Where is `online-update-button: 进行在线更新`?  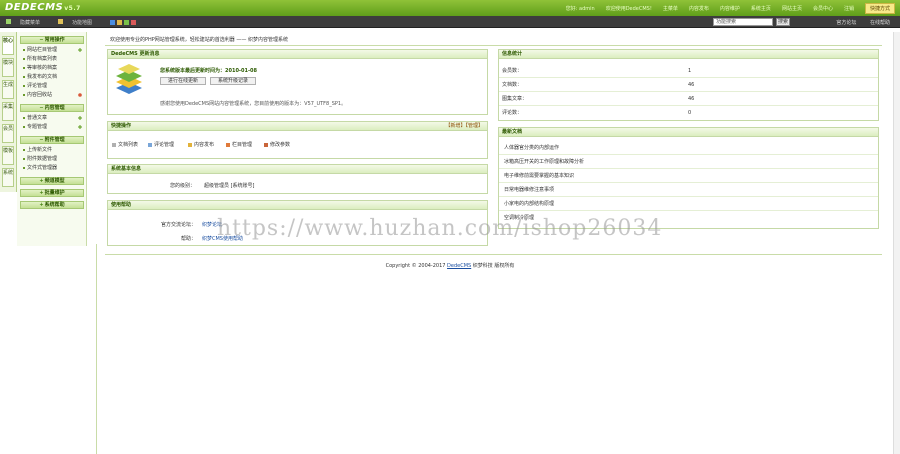
online-update-button: 进行在线更新 is located at coordinates (183, 81).